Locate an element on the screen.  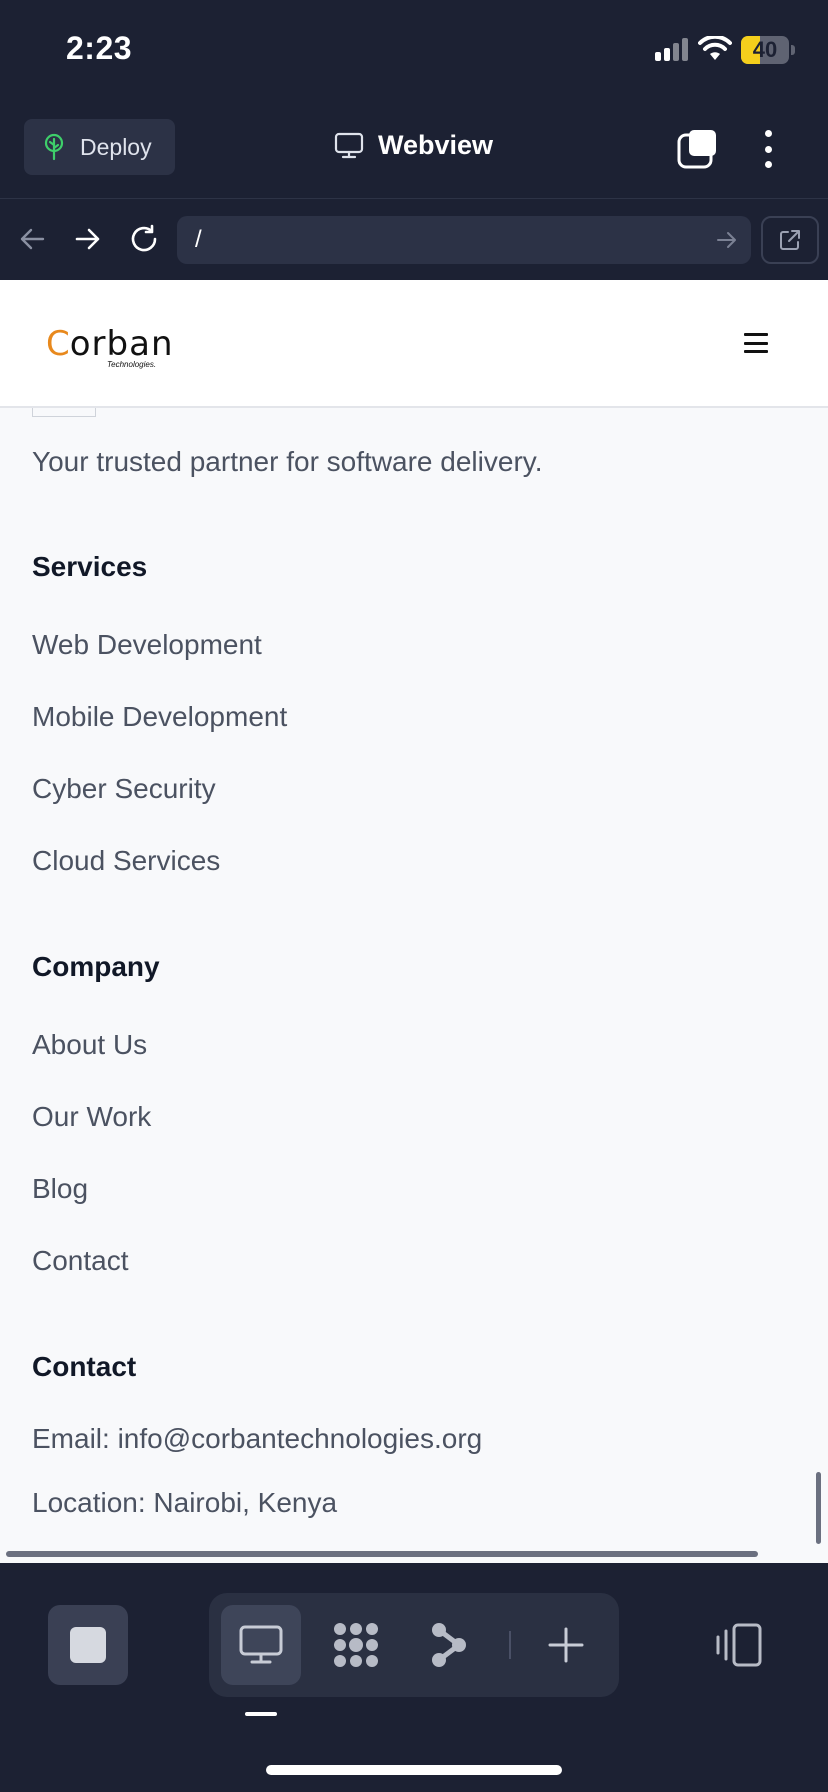
arrow-right-icon is located at coordinates (87, 239).